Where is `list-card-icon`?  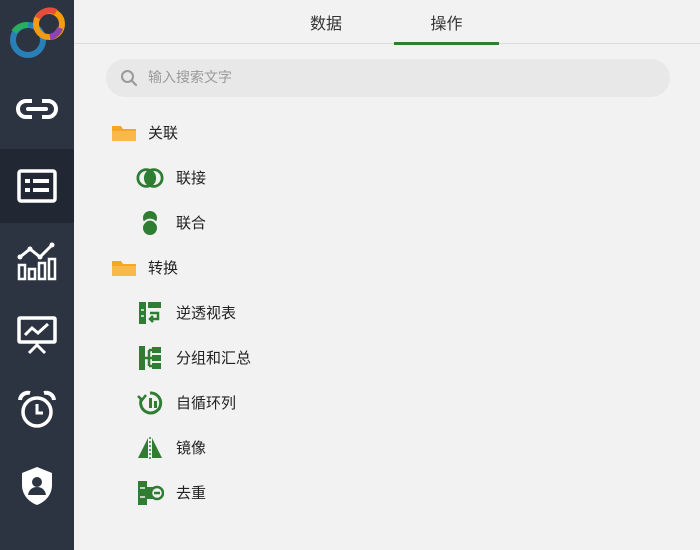 list-card-icon is located at coordinates (37, 186).